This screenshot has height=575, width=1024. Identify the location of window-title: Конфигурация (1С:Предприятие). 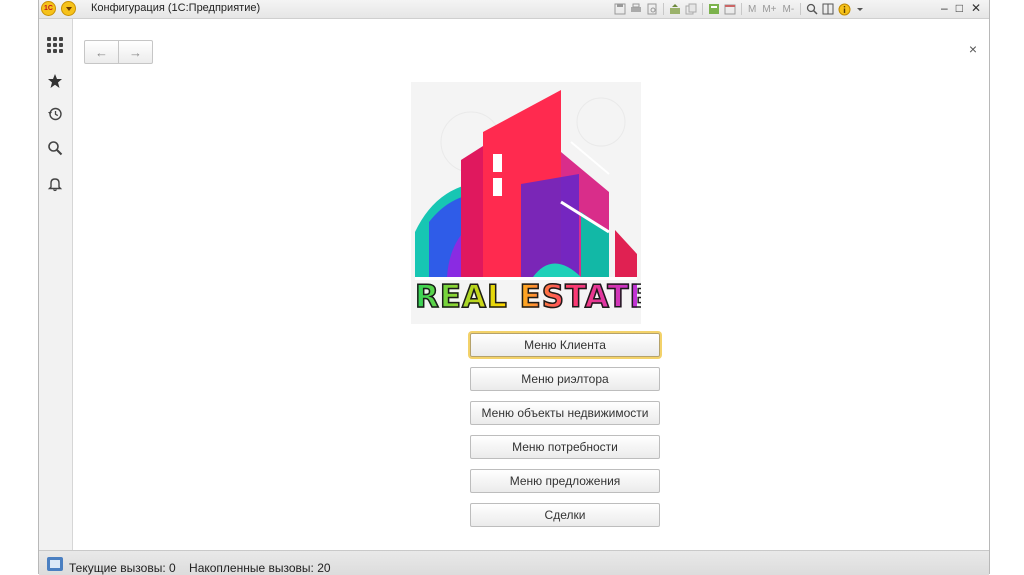
(176, 8).